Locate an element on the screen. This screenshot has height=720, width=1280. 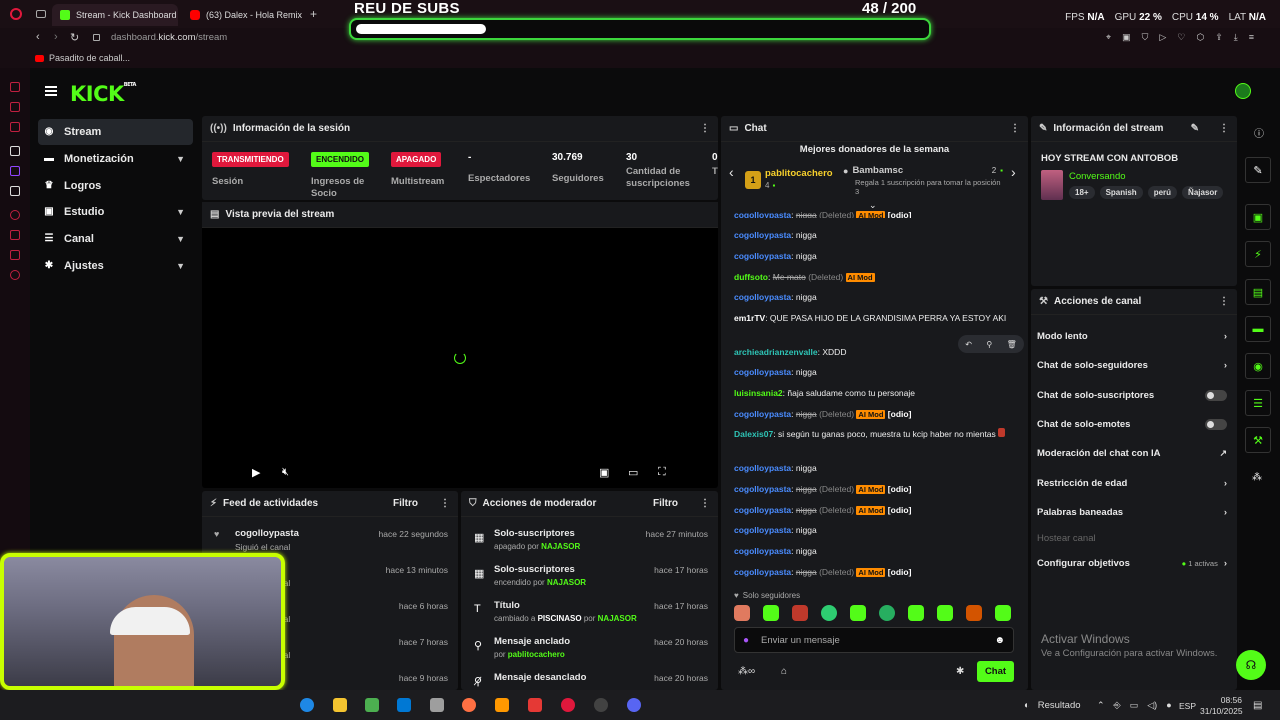
play-icon: ▶ is located at coordinates (256, 472).